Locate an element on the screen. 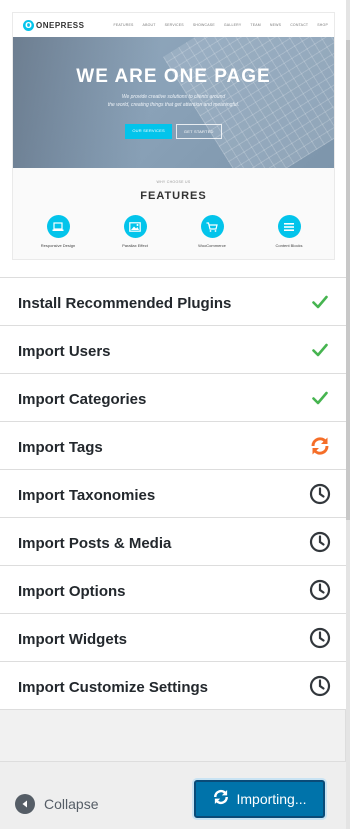  preview-nav-item: FEATURES is located at coordinates (123, 25).